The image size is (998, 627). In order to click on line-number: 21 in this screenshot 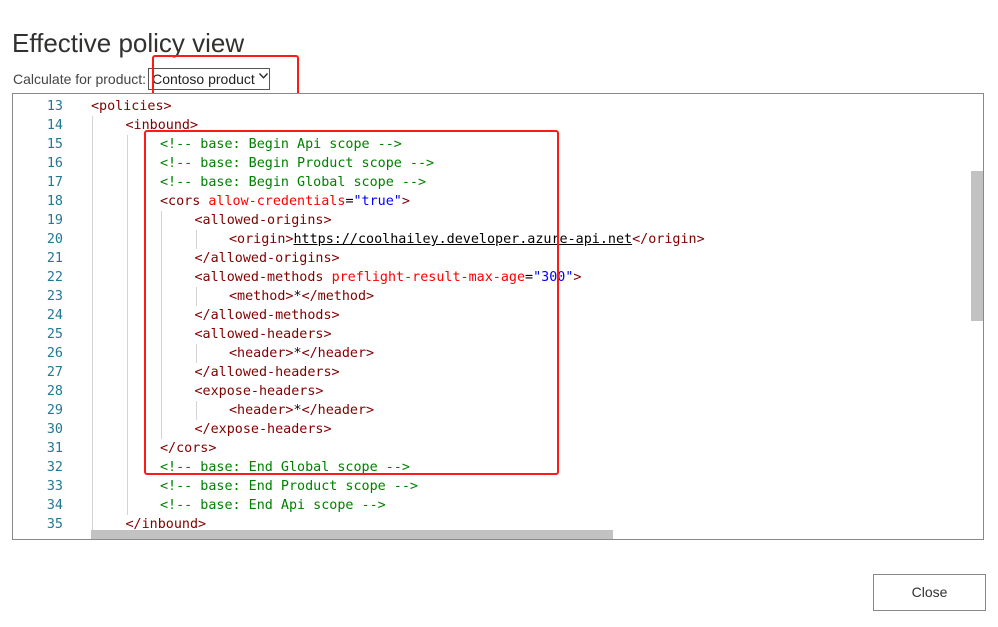, I will do `click(54, 258)`.